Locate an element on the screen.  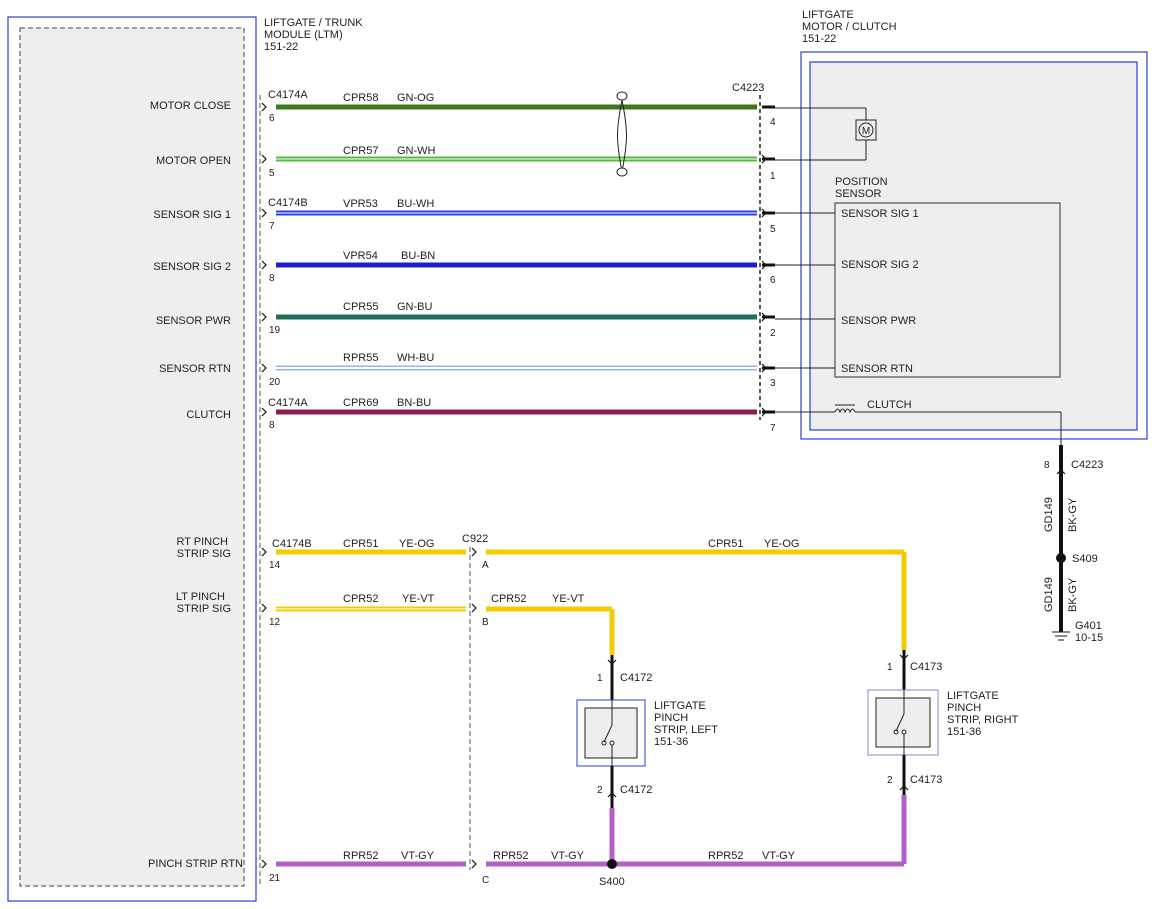
svg-text: GN-BU is located at coordinates (415, 307).